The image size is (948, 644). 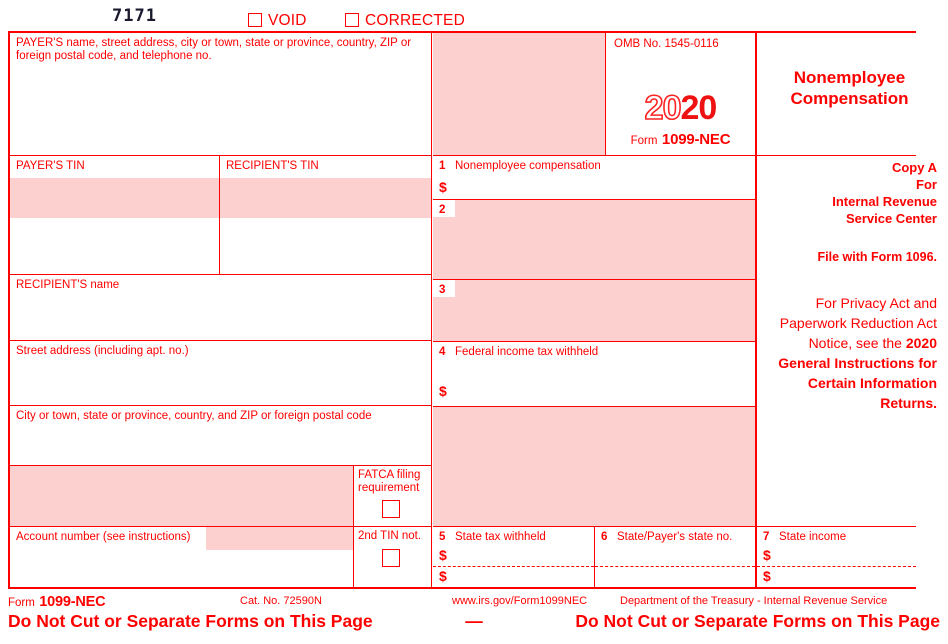 I want to click on recipient-tin-label: RECIPIENT'S TIN, so click(x=272, y=166).